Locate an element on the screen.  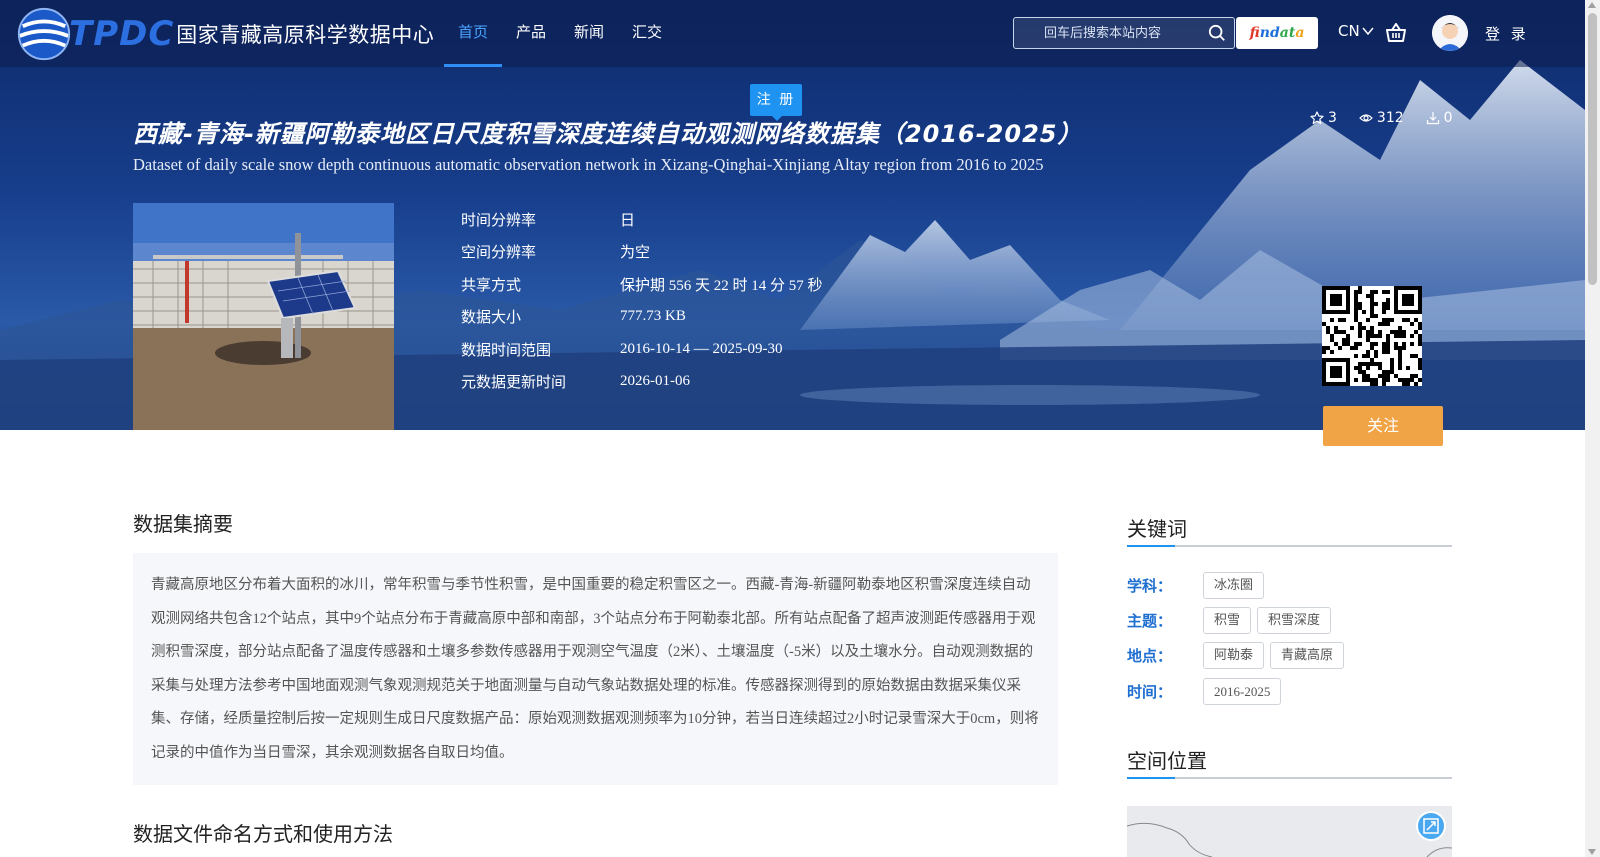
download-icon is located at coordinates (1432, 118).